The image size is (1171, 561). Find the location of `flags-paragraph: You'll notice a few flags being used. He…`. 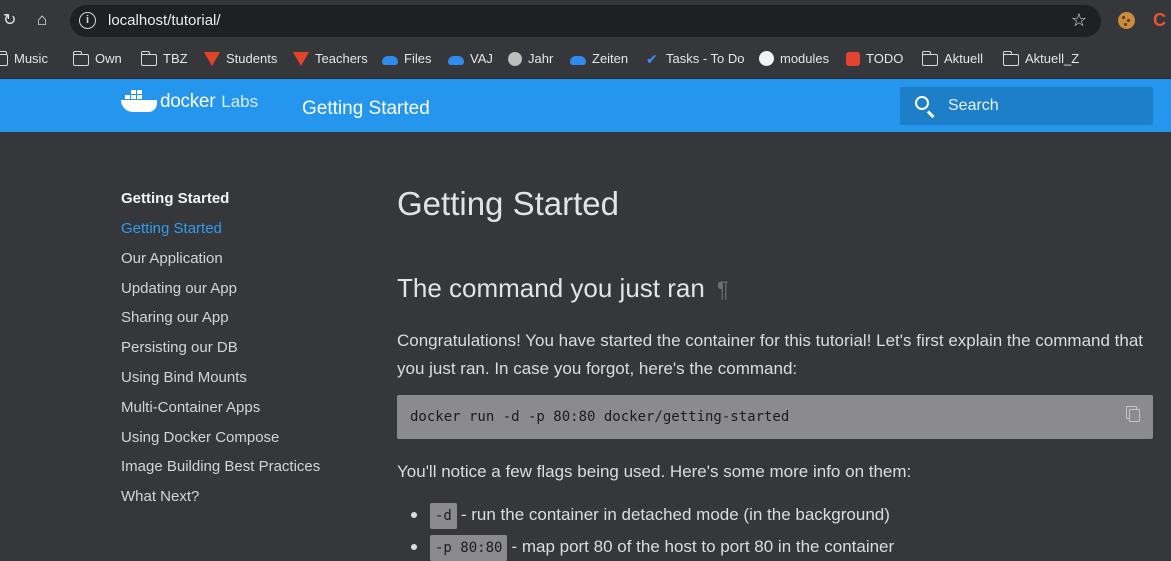

flags-paragraph: You'll notice a few flags being used. He… is located at coordinates (654, 471).